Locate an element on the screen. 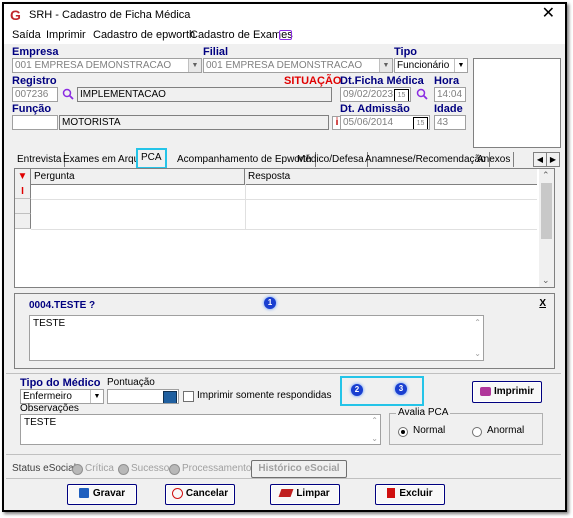  question-panel: 0004.TESTE ? X TESTE ⌃ ⌄ is located at coordinates (284, 331).